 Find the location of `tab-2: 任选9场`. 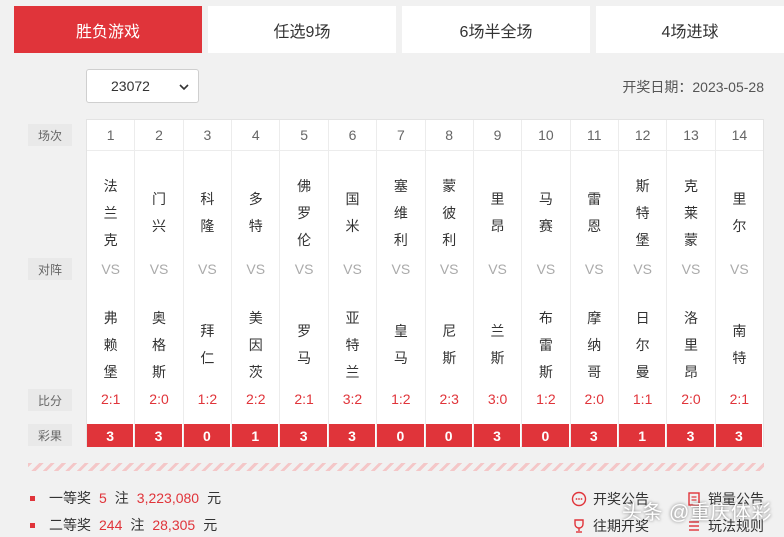

tab-2: 任选9场 is located at coordinates (302, 29).